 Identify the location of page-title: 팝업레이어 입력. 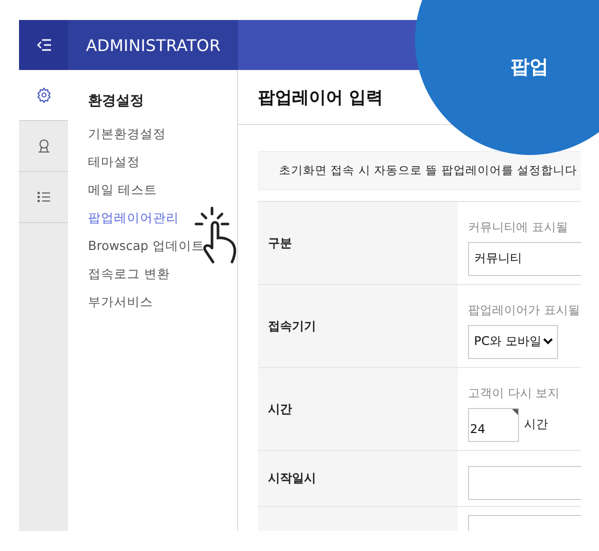
(320, 97).